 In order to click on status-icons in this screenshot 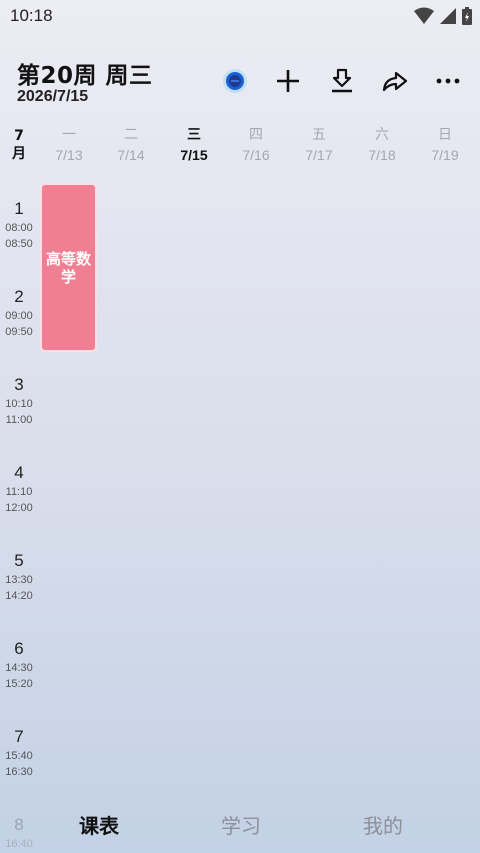, I will do `click(443, 18)`.